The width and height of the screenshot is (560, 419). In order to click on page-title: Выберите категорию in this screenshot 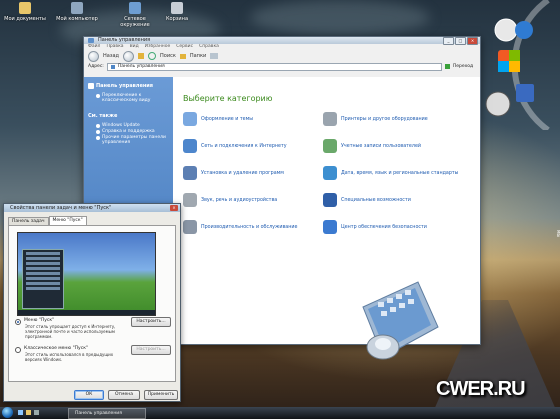, I will do `click(228, 98)`.